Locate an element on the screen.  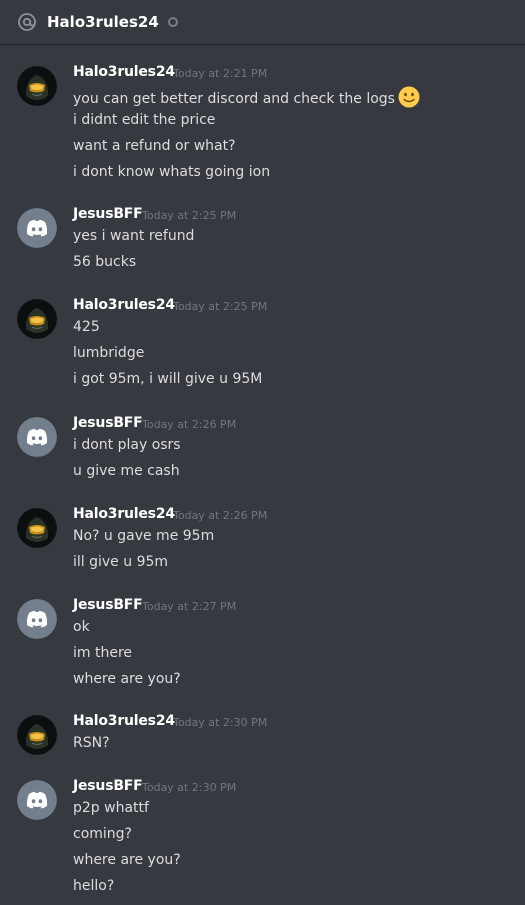
message-text: i got 95m, i will give u 95M is located at coordinates (168, 379).